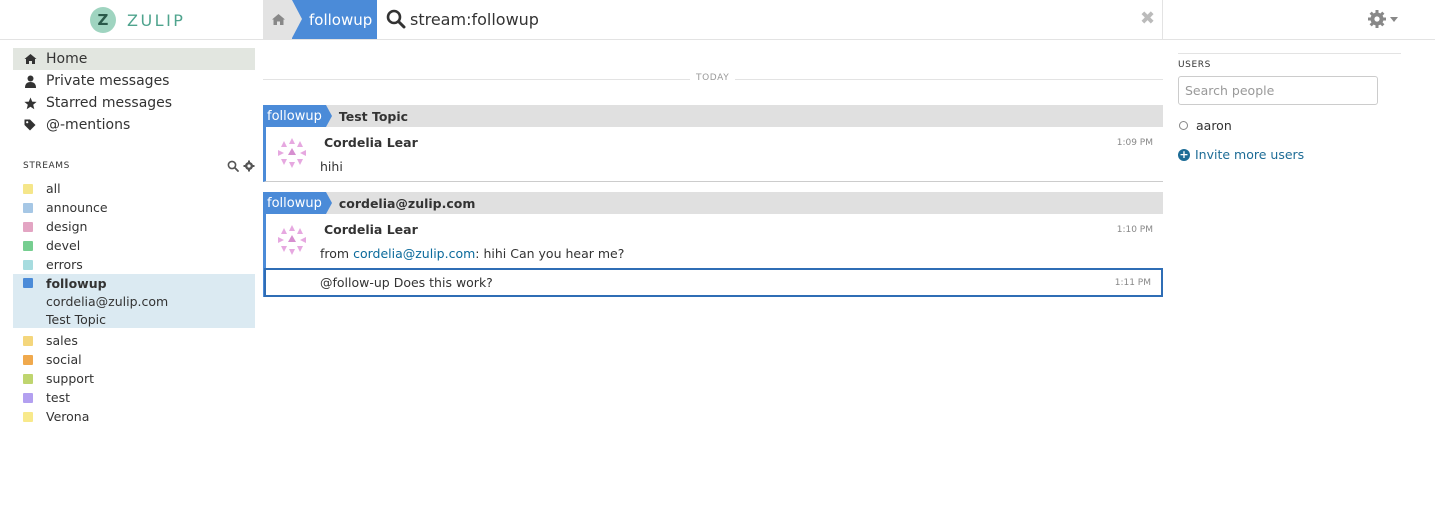 This screenshot has width=1435, height=519. Describe the element at coordinates (88, 125) in the screenshot. I see `filter-label: @-mentions` at that location.